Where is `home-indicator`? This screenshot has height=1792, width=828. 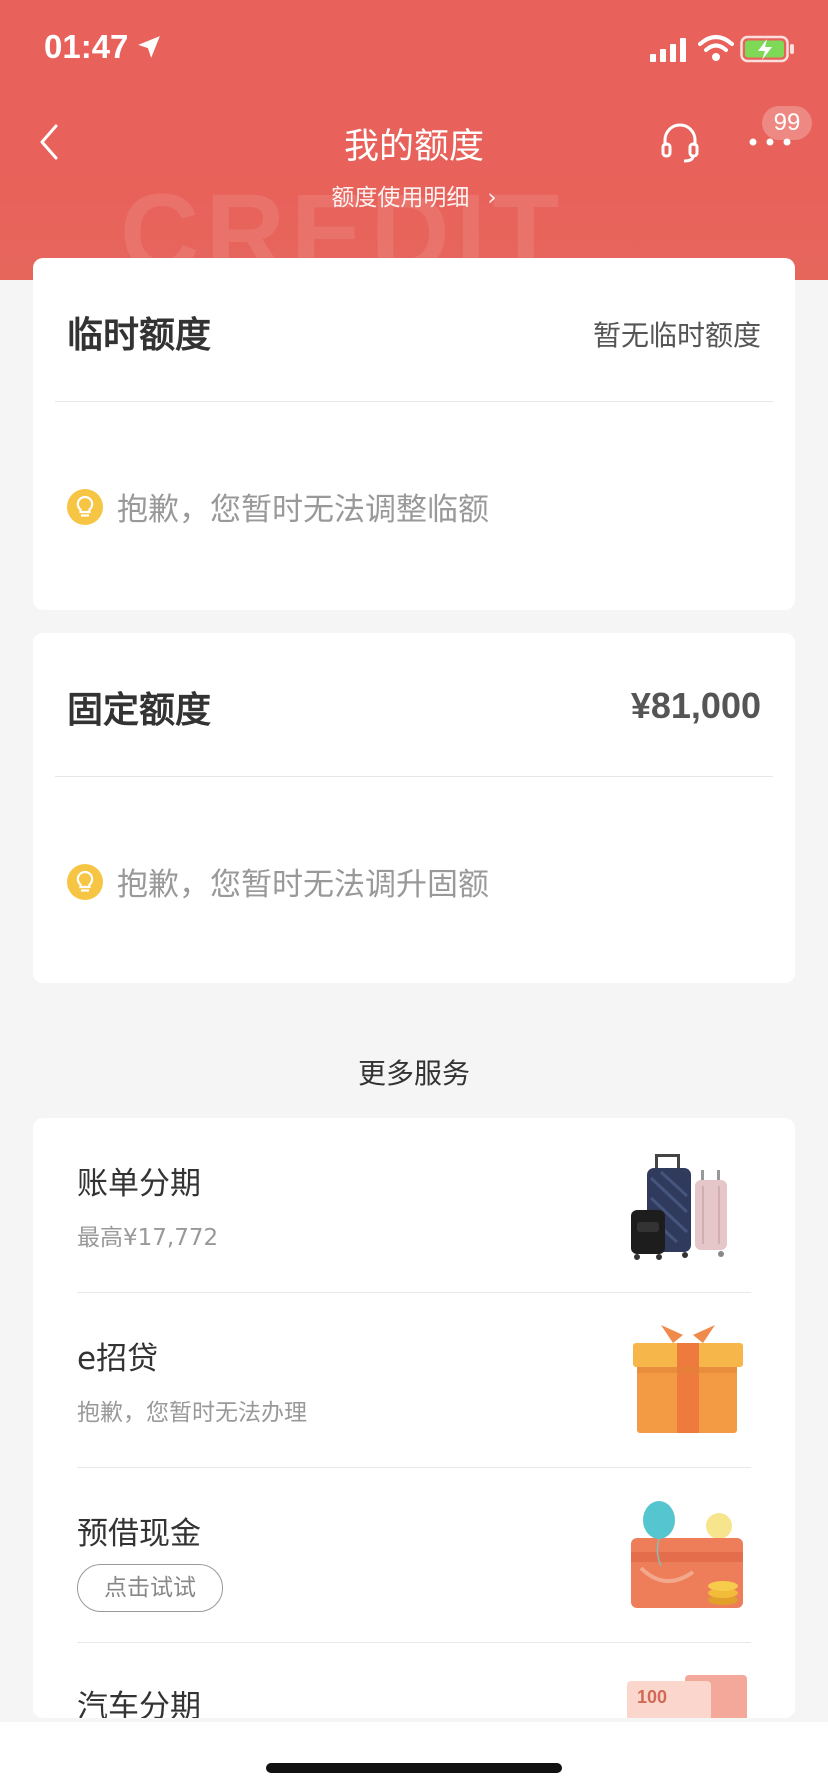 home-indicator is located at coordinates (414, 1768).